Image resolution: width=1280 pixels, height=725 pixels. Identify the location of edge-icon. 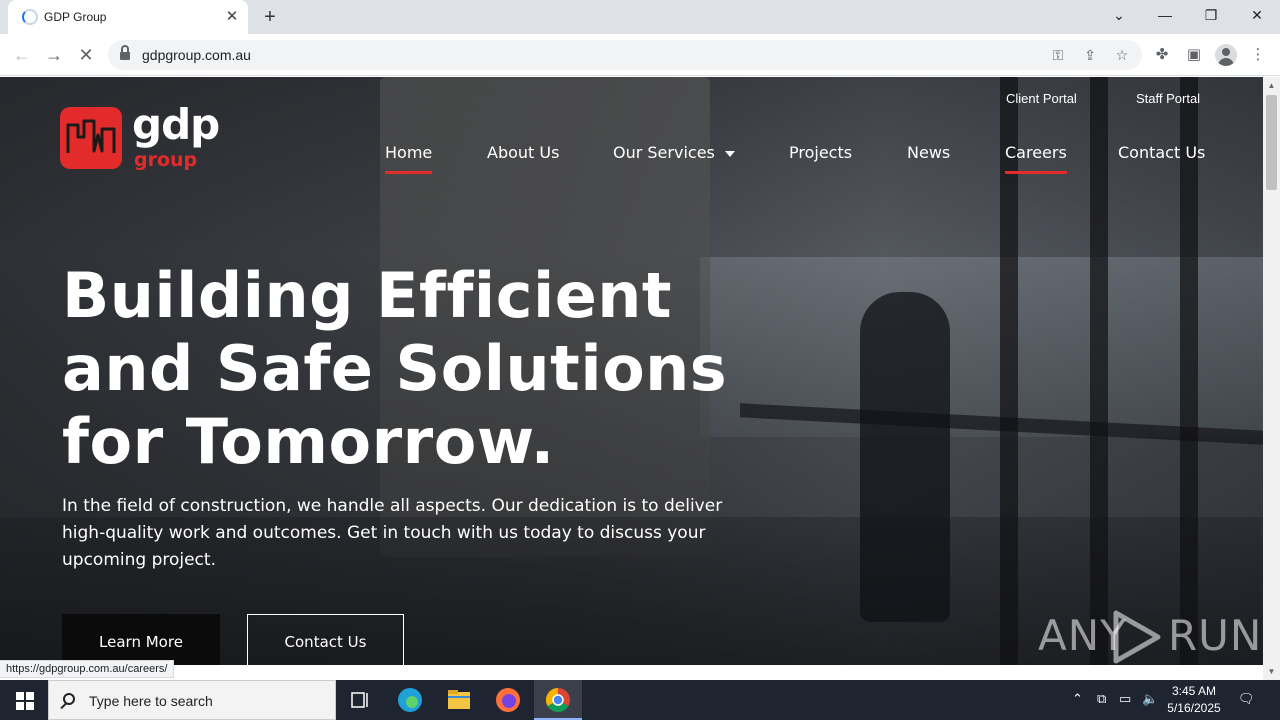
(410, 700).